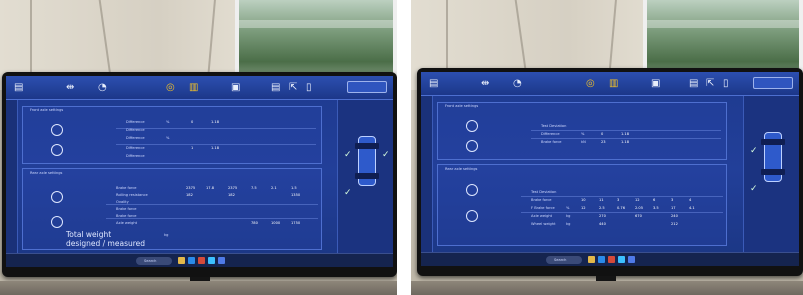 The width and height of the screenshot is (803, 295). I want to click on taskbar: Search, so click(610, 259).